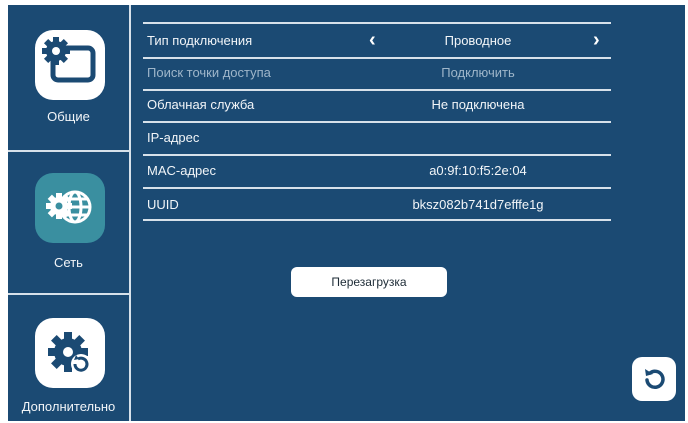 The height and width of the screenshot is (423, 688). I want to click on chevron-right-icon: ›, so click(596, 40).